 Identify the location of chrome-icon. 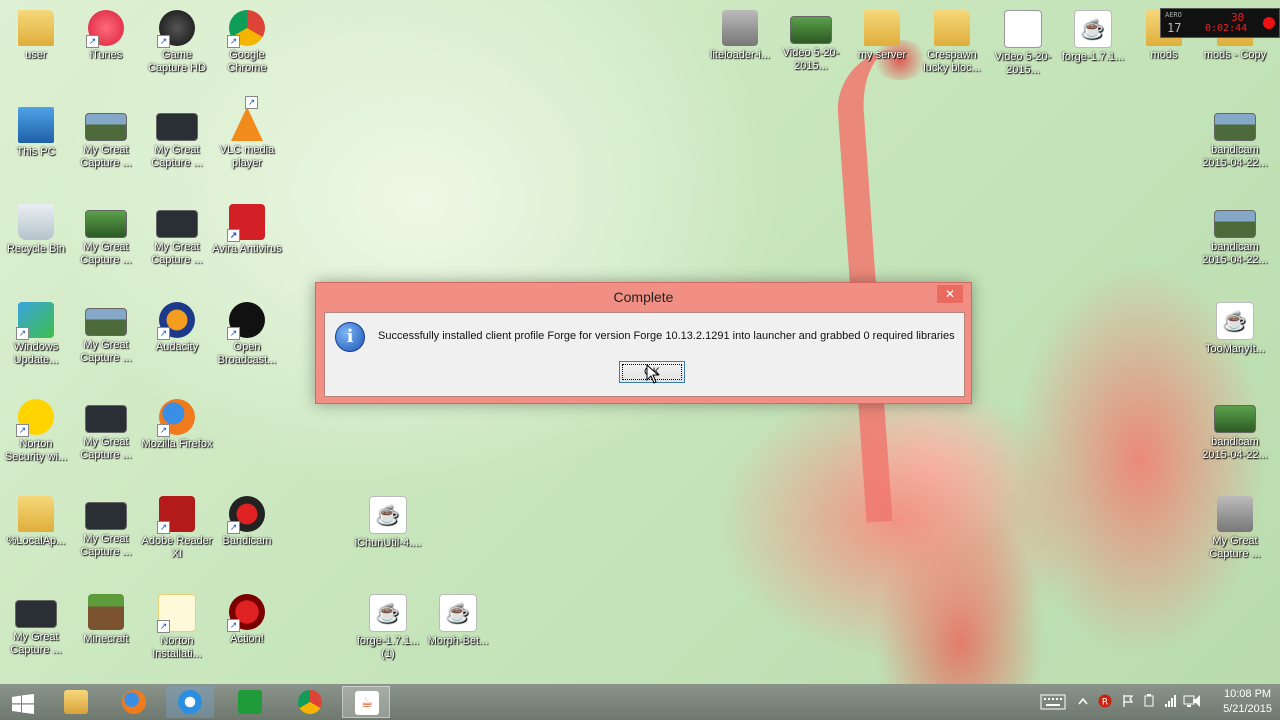
(310, 702).